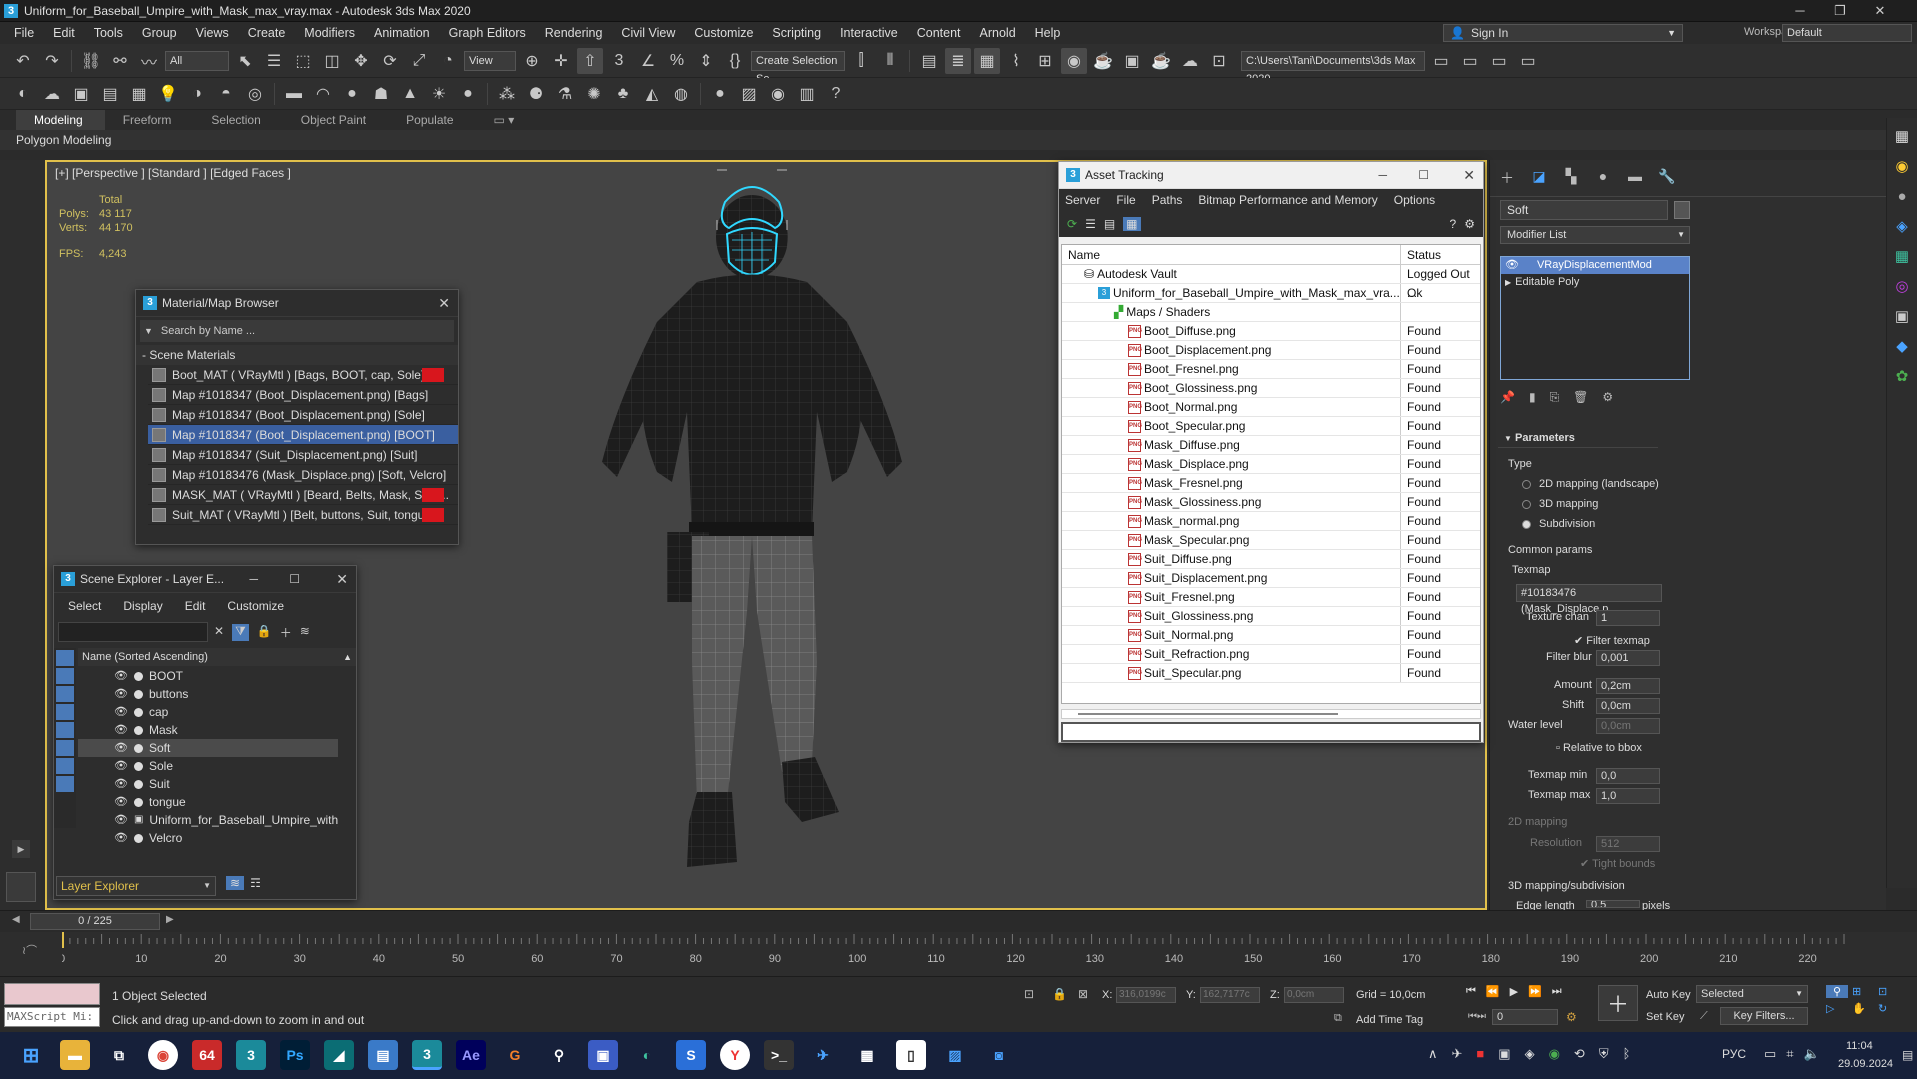 The image size is (1917, 1079). I want to click on resolution-spinner: 512, so click(1628, 844).